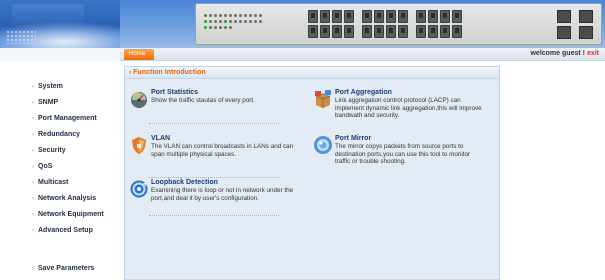 This screenshot has height=280, width=605. I want to click on sidebar-item-label: System, so click(50, 86).